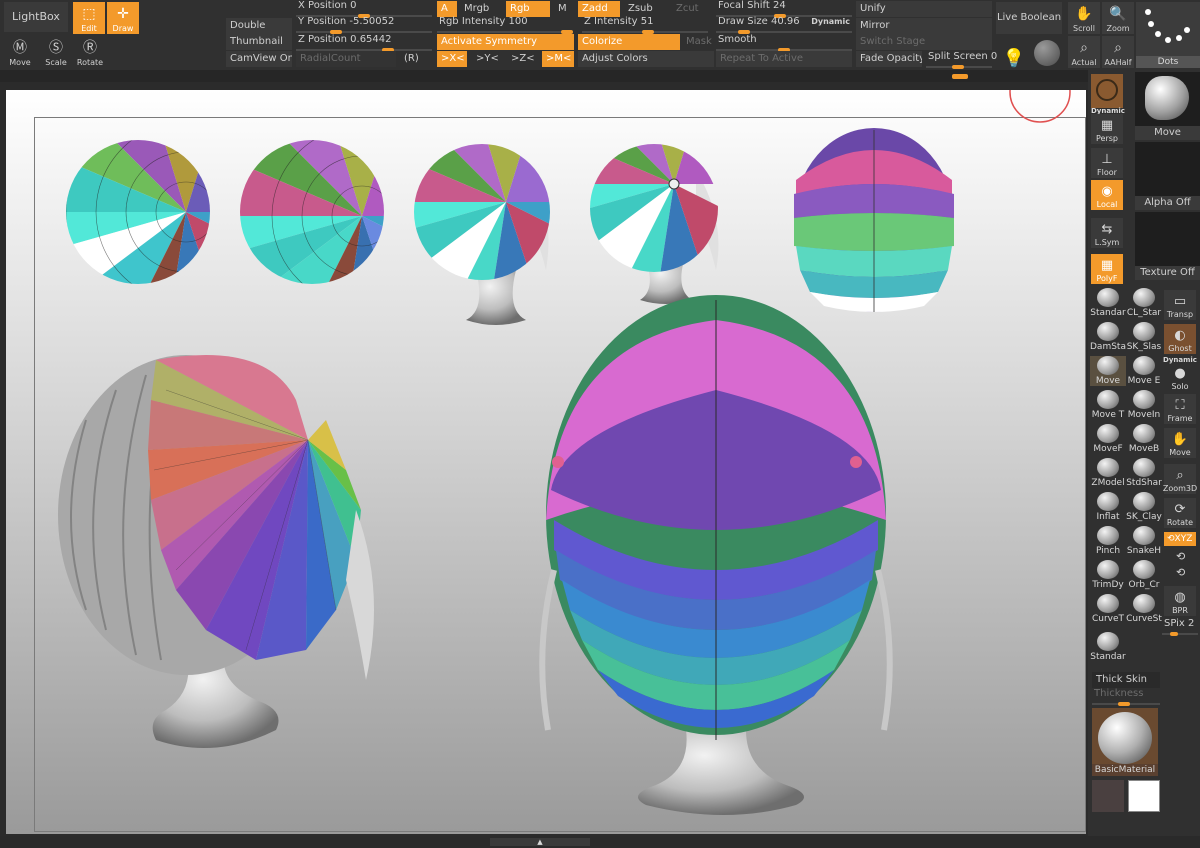 This screenshot has width=1200, height=848. I want to click on split-screen-slider: Split Screen 0, so click(961, 60).